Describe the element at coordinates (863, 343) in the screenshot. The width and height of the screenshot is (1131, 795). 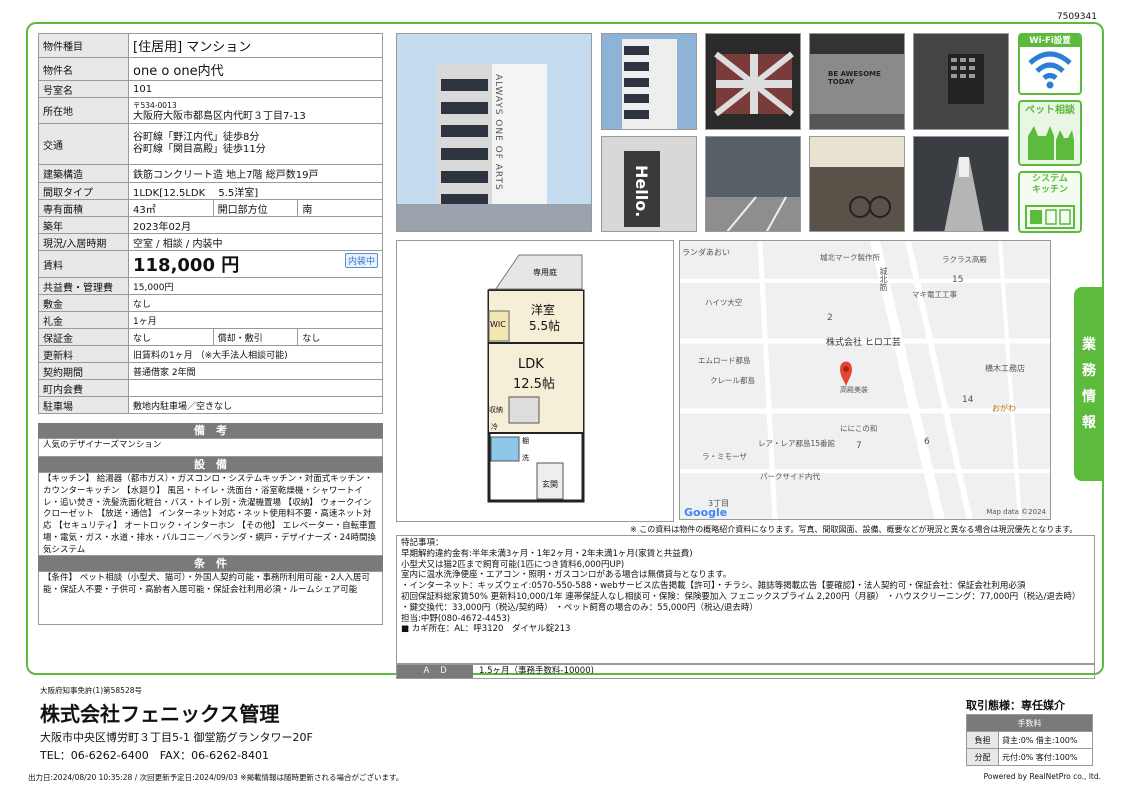
I see `map-label: 株式会社 ヒロ工芸` at that location.